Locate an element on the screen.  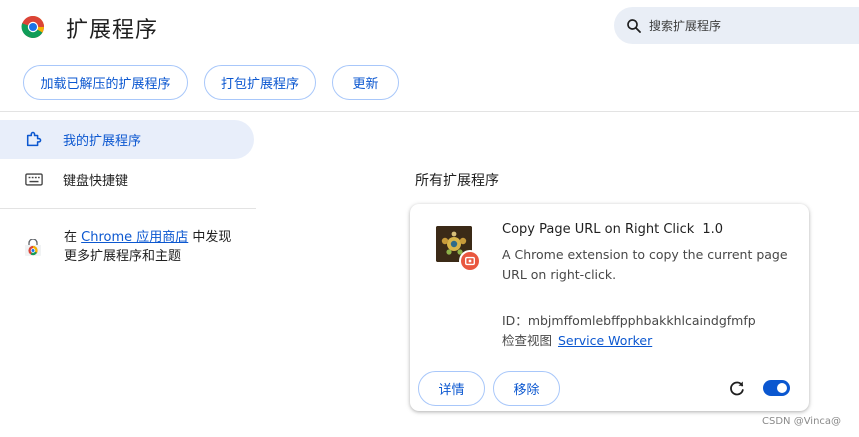
search-box is located at coordinates (736, 25).